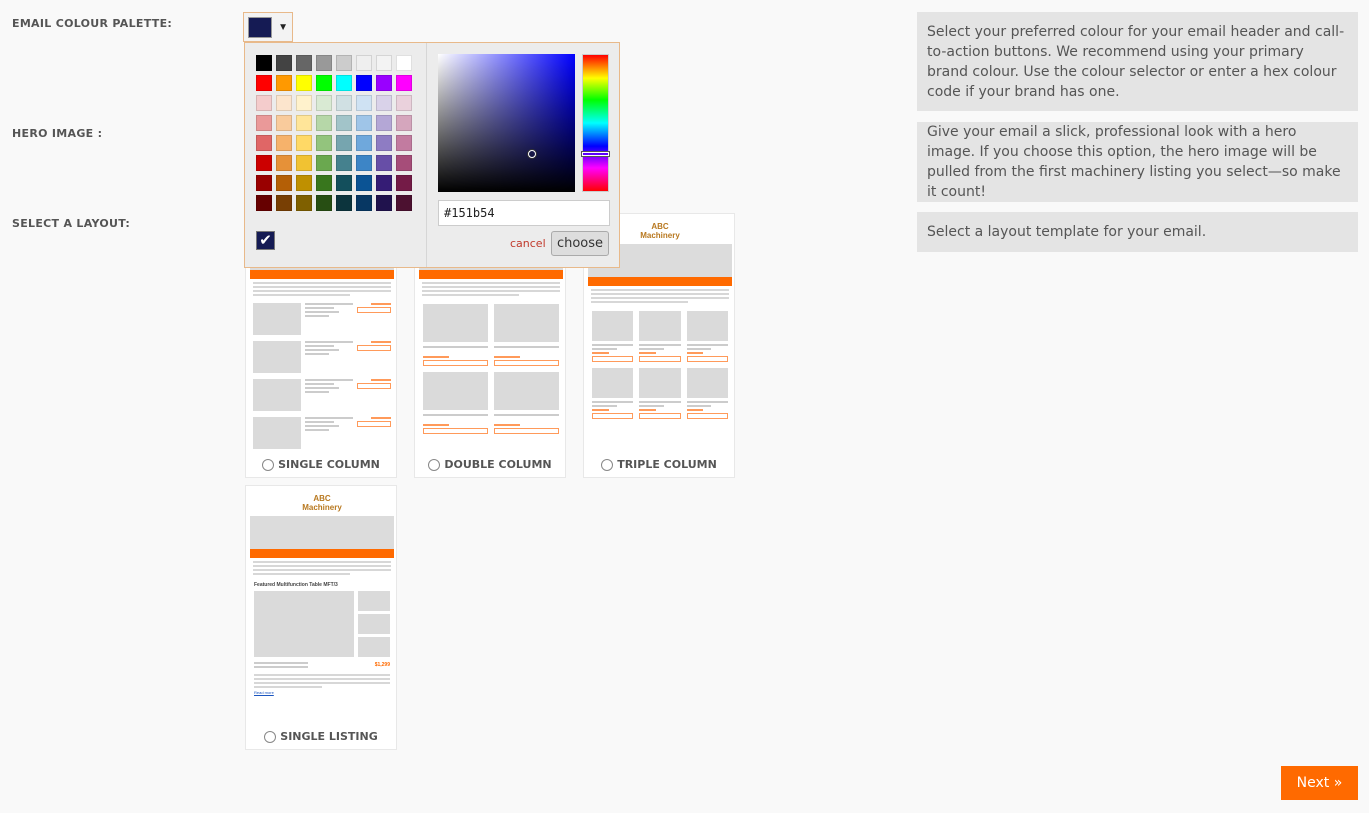 This screenshot has height=813, width=1369. I want to click on radio-triple-column, so click(607, 464).